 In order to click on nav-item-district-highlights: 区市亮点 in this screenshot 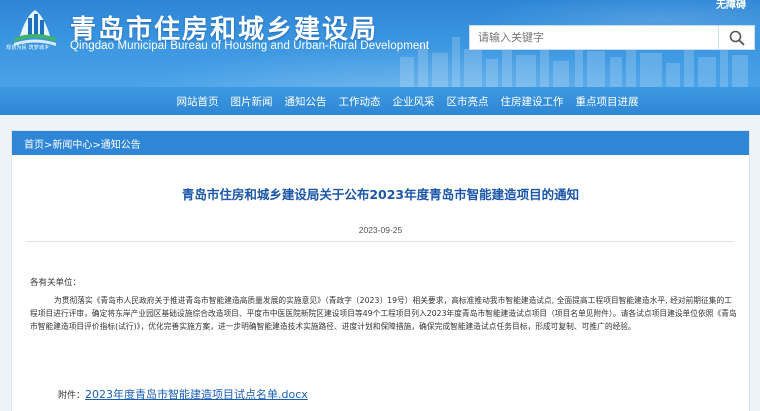, I will do `click(468, 101)`.